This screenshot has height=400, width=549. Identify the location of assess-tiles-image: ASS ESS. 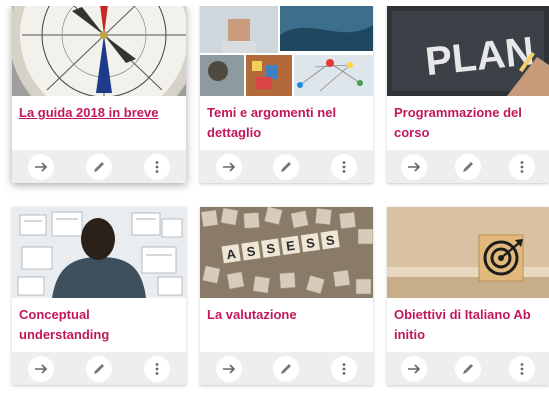
(286, 252).